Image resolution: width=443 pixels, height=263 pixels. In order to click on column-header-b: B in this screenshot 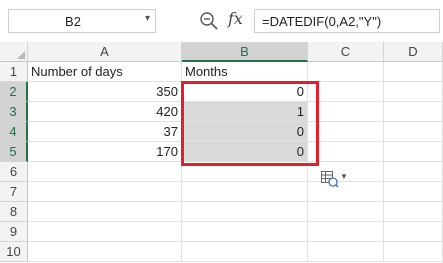, I will do `click(245, 52)`.